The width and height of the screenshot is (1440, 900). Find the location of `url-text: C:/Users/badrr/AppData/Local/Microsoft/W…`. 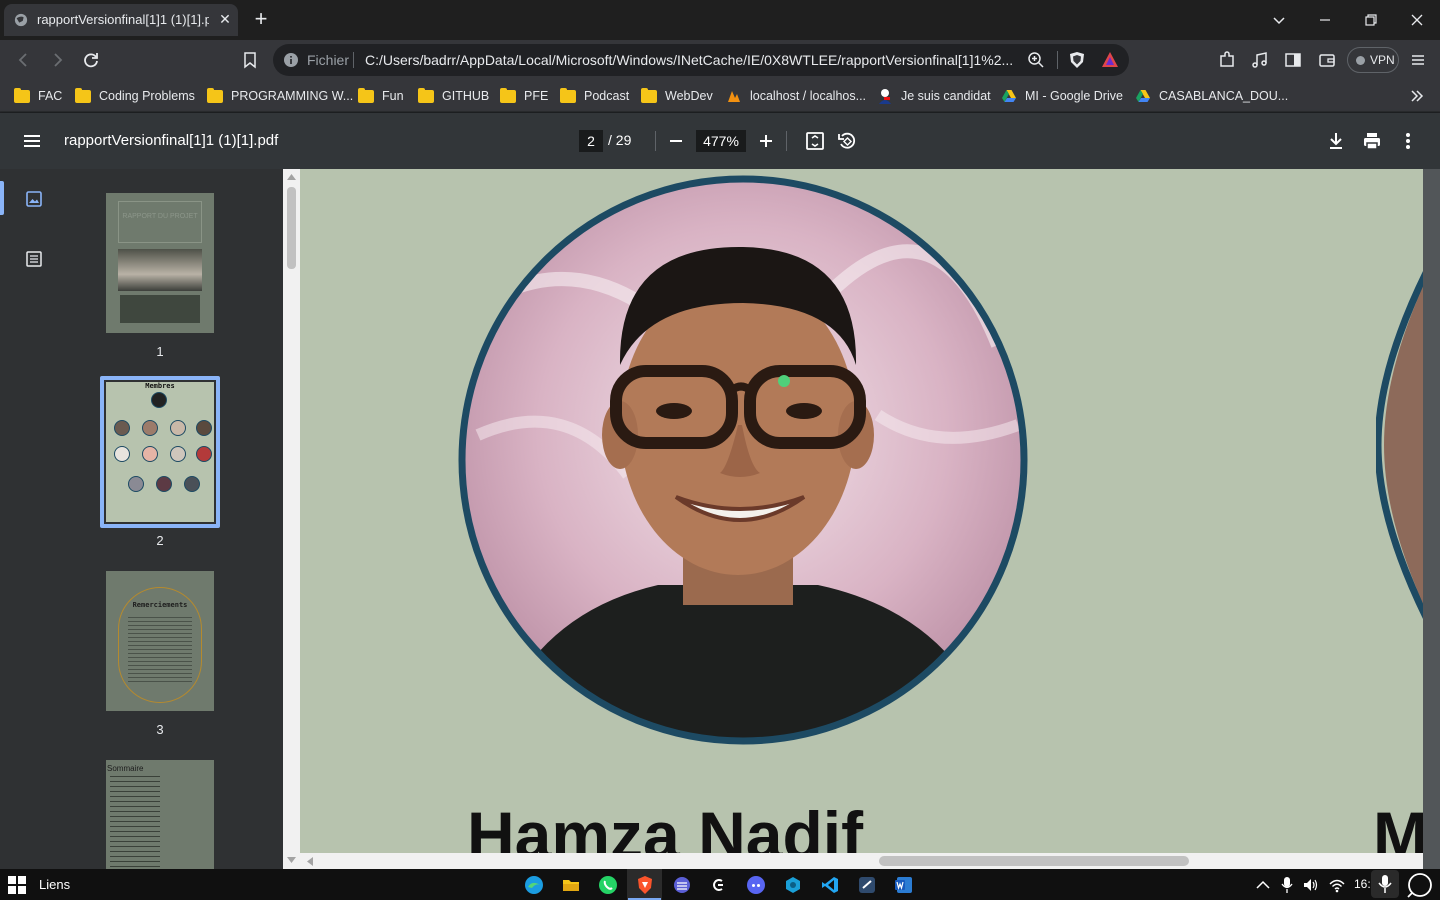

url-text: C:/Users/badrr/AppData/Local/Microsoft/W… is located at coordinates (690, 60).